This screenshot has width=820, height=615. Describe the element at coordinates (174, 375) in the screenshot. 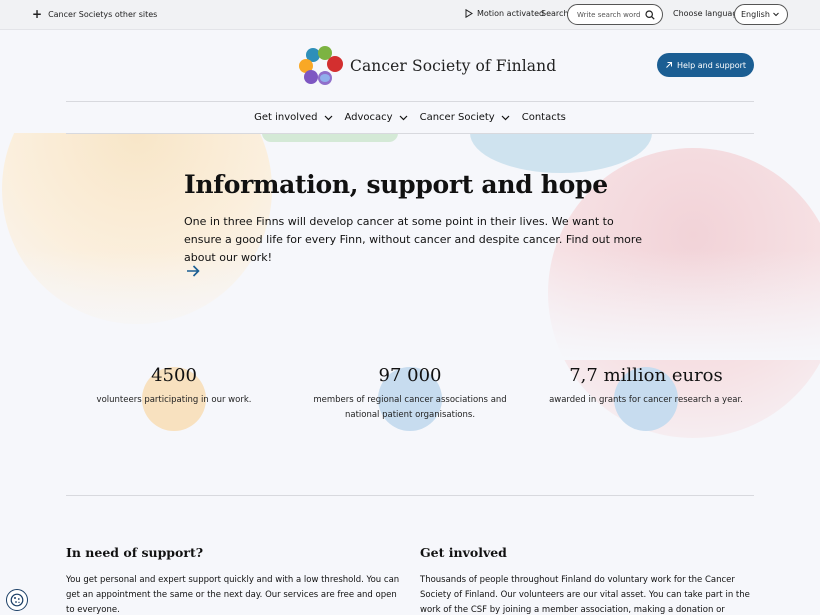

I see `stat-value: 4500` at that location.